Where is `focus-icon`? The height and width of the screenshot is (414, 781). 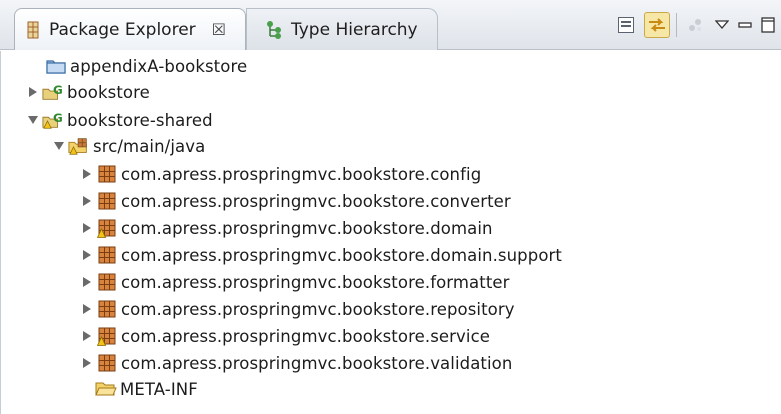
focus-icon is located at coordinates (695, 25).